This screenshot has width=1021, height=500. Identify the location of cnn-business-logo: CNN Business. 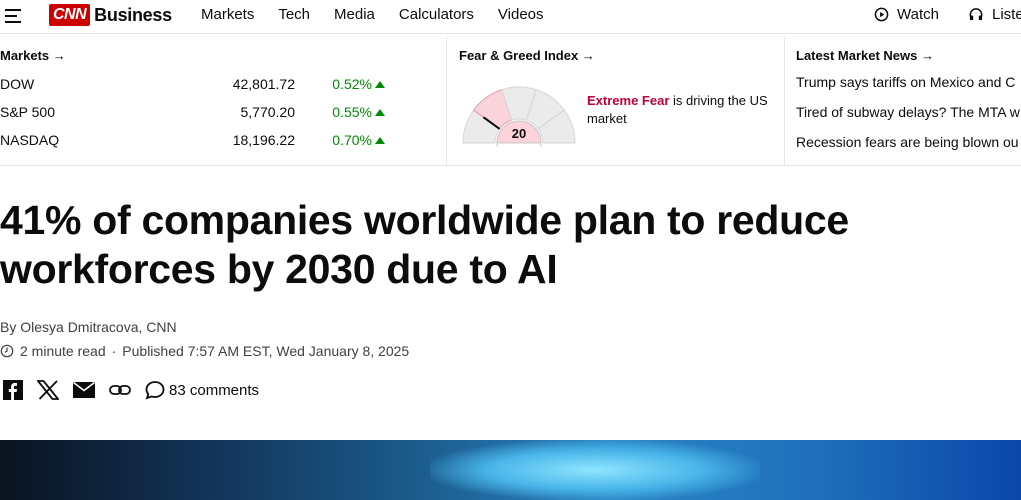
(110, 15).